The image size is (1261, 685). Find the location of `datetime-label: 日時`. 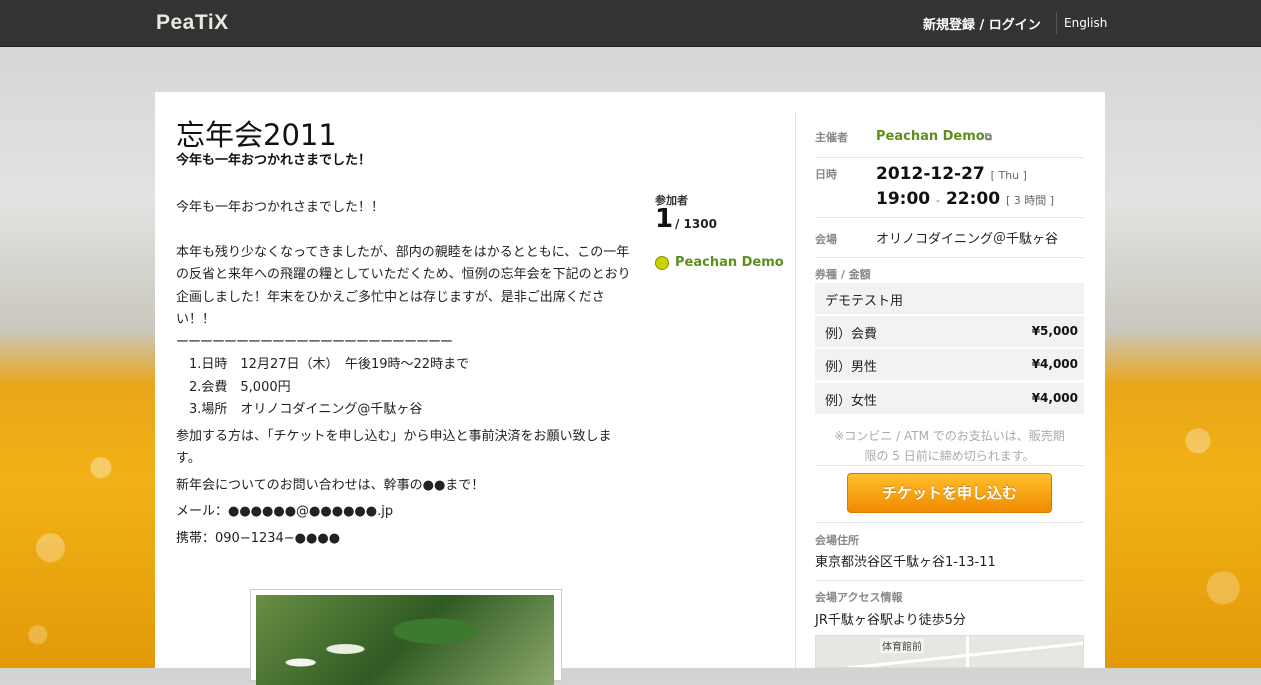

datetime-label: 日時 is located at coordinates (826, 174).